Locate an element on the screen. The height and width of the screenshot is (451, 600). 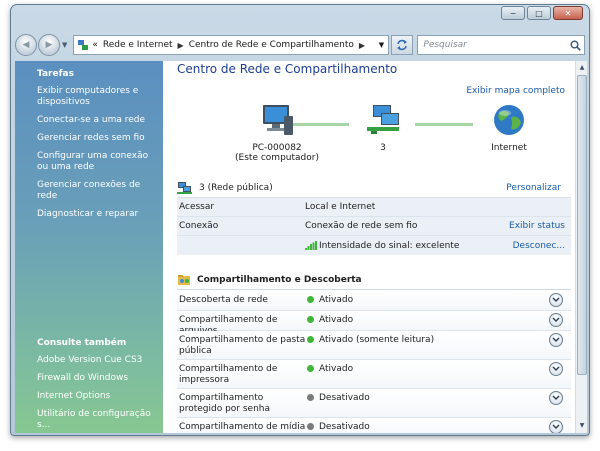
minimize-button: − is located at coordinates (513, 13).